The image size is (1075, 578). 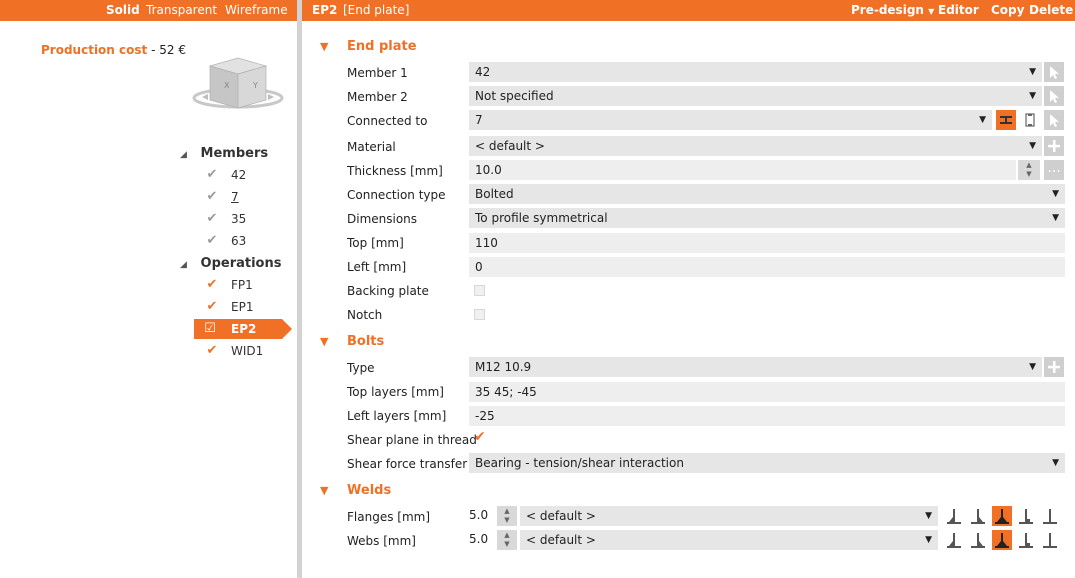 I want to click on view-solid-button: Solid, so click(x=123, y=10).